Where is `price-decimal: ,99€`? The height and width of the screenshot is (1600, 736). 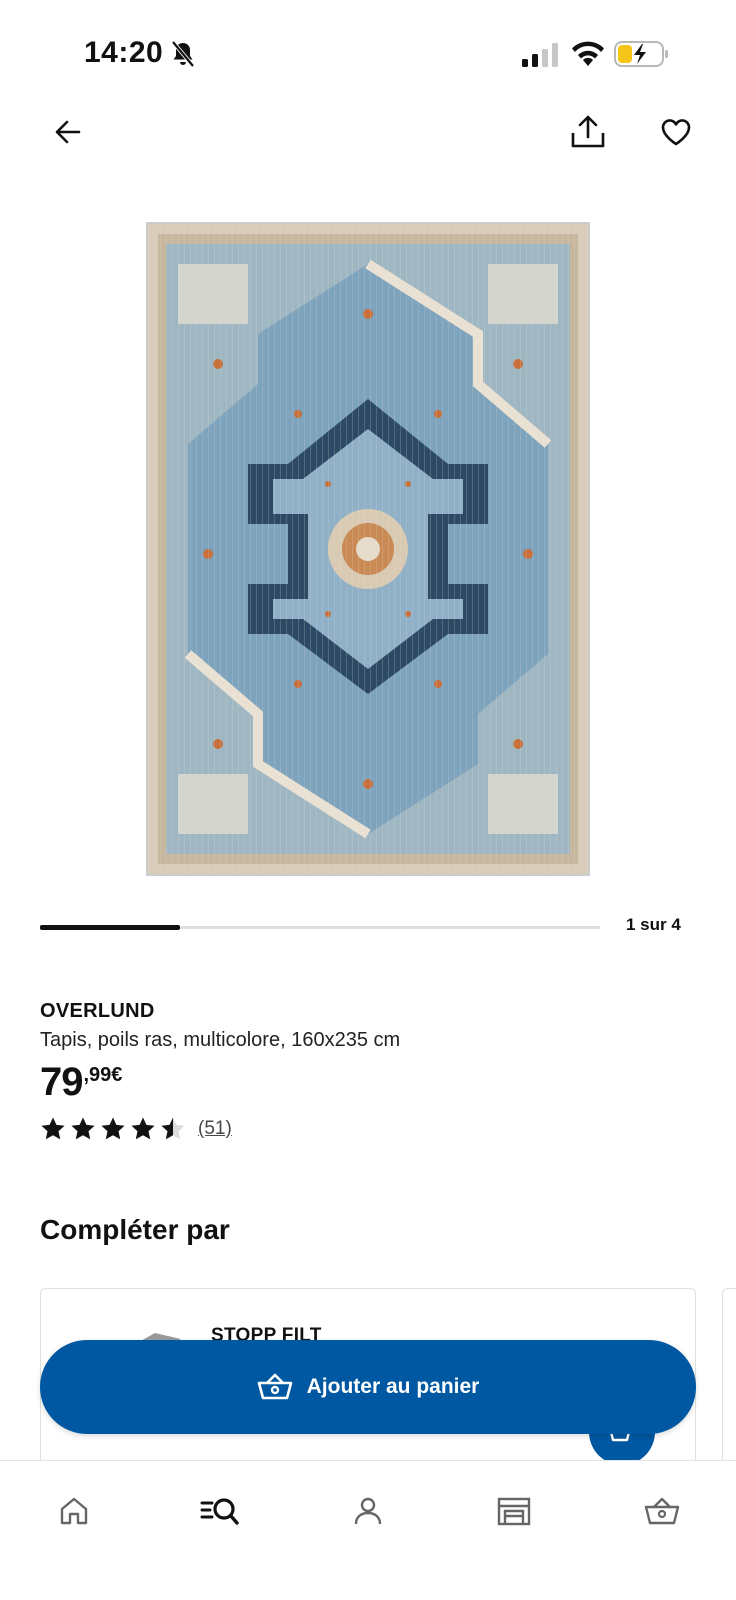 price-decimal: ,99€ is located at coordinates (103, 1075).